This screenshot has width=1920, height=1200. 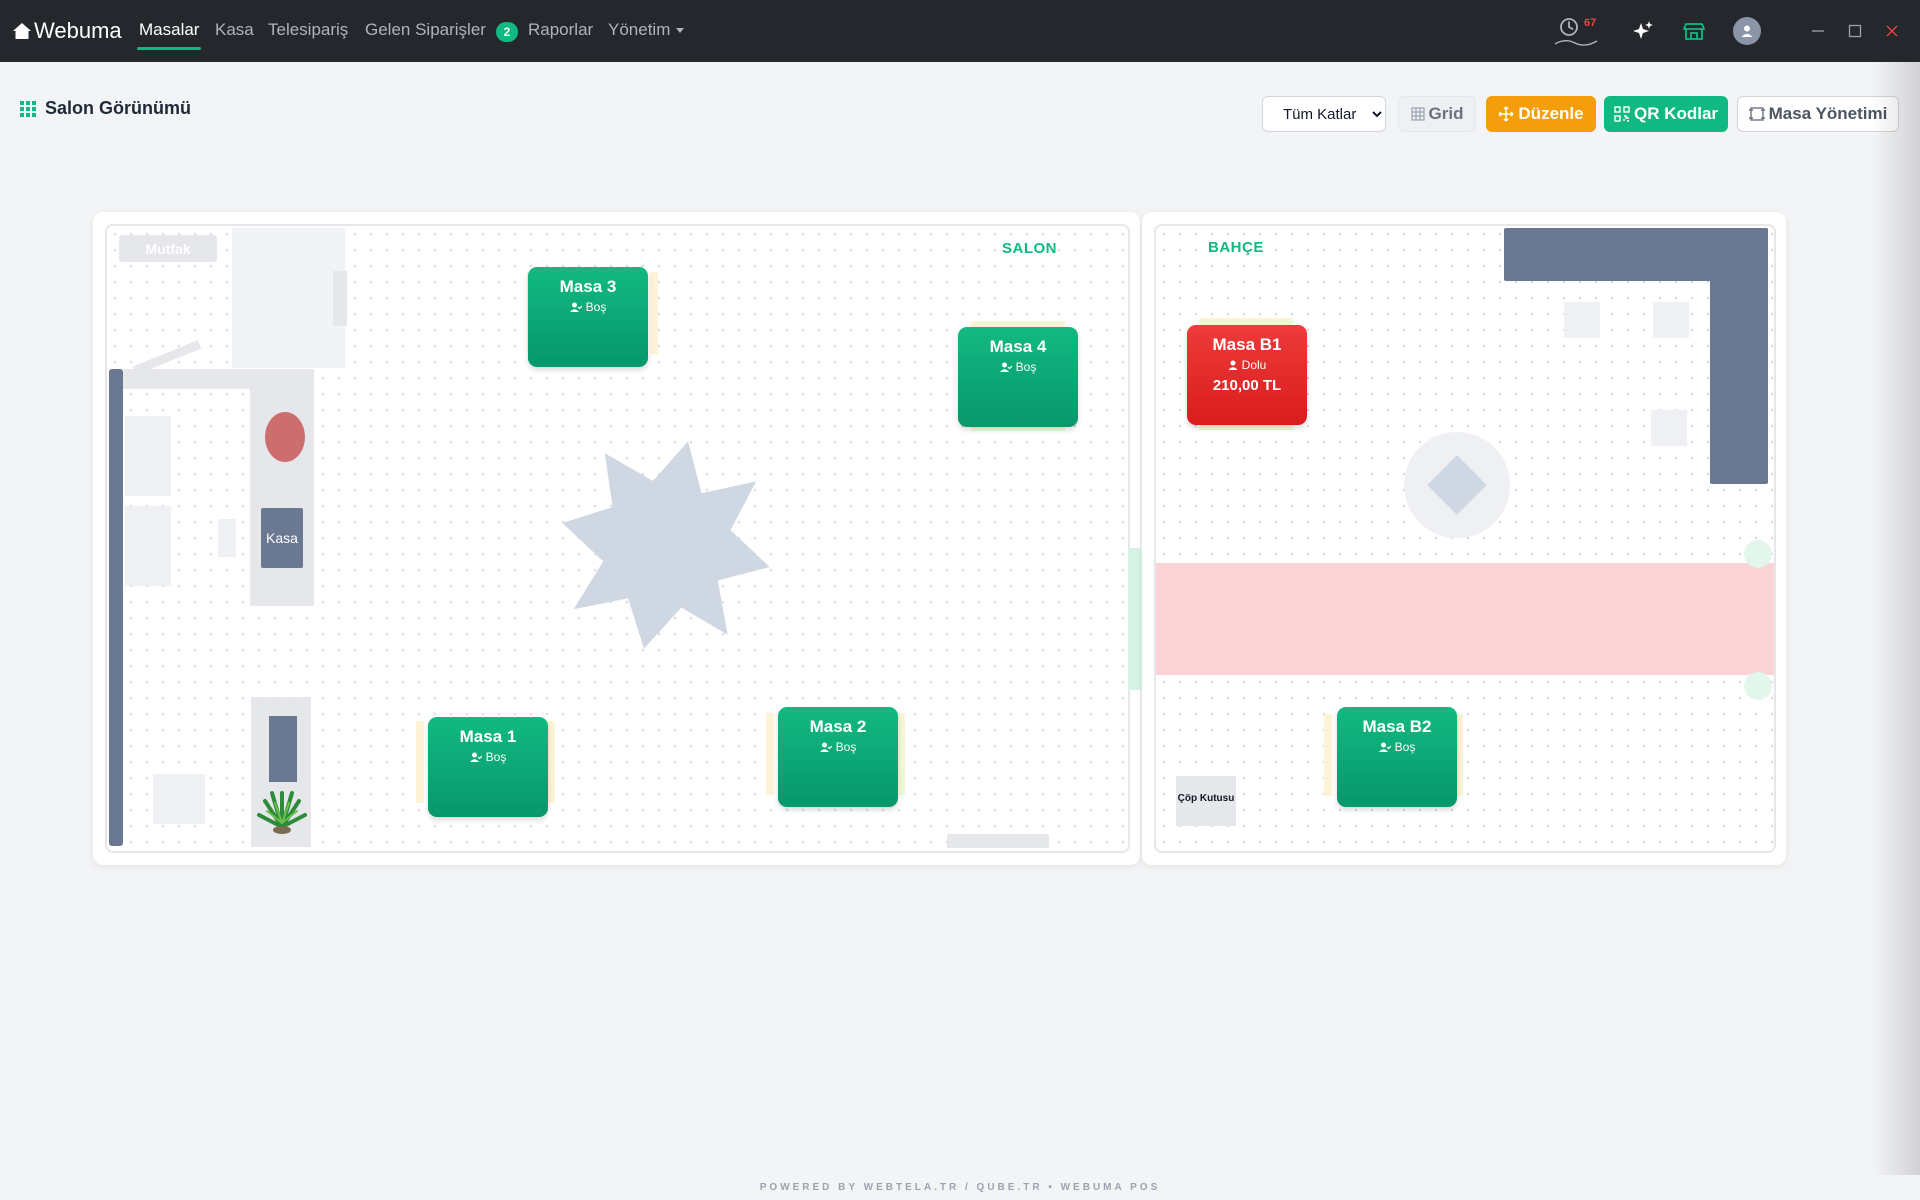 I want to click on ai-button, so click(x=1643, y=31).